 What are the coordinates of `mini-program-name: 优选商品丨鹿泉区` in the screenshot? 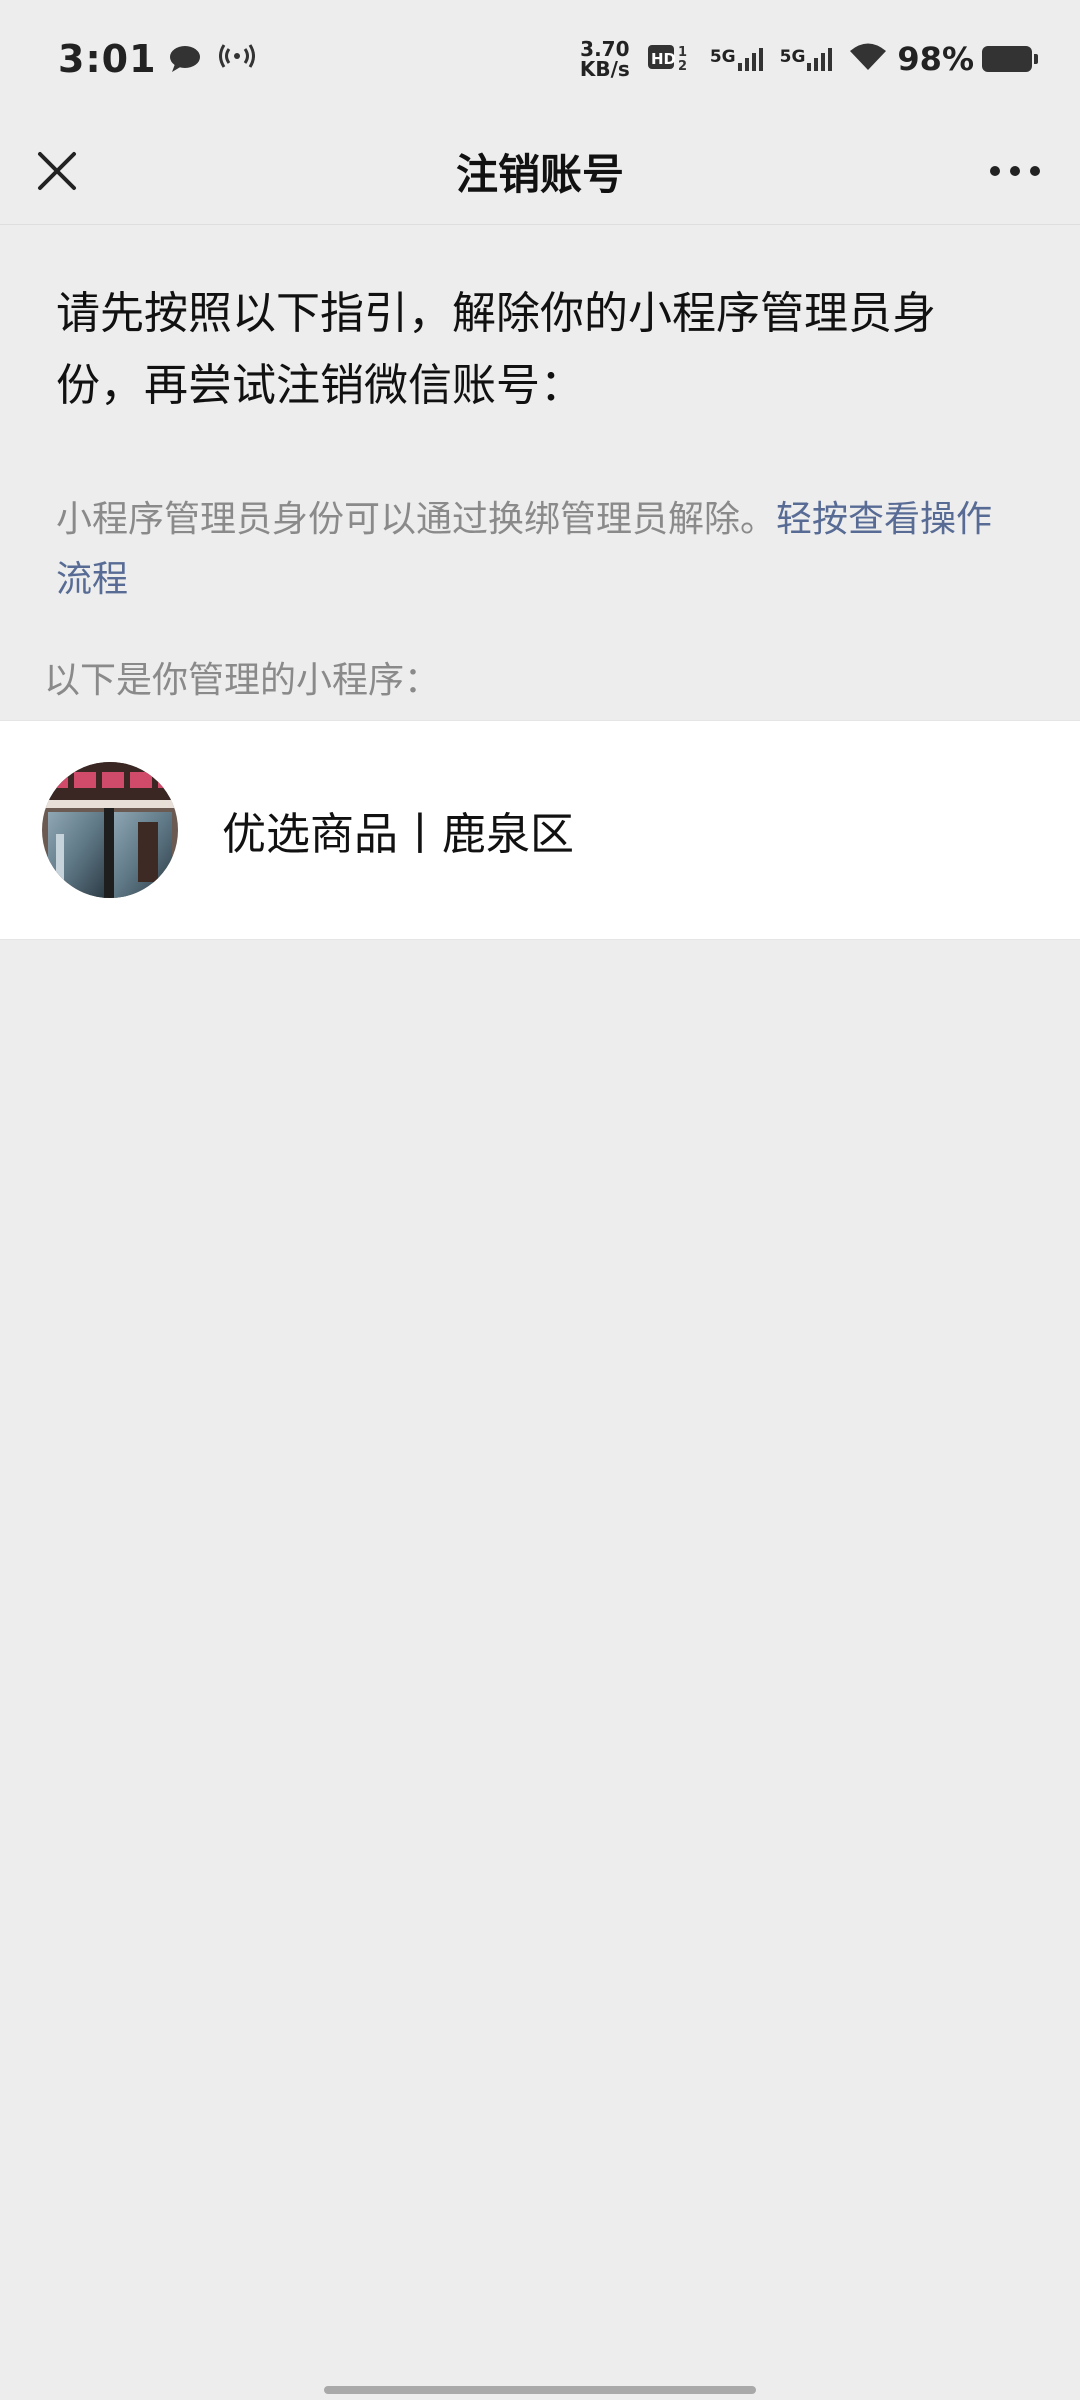 It's located at (398, 834).